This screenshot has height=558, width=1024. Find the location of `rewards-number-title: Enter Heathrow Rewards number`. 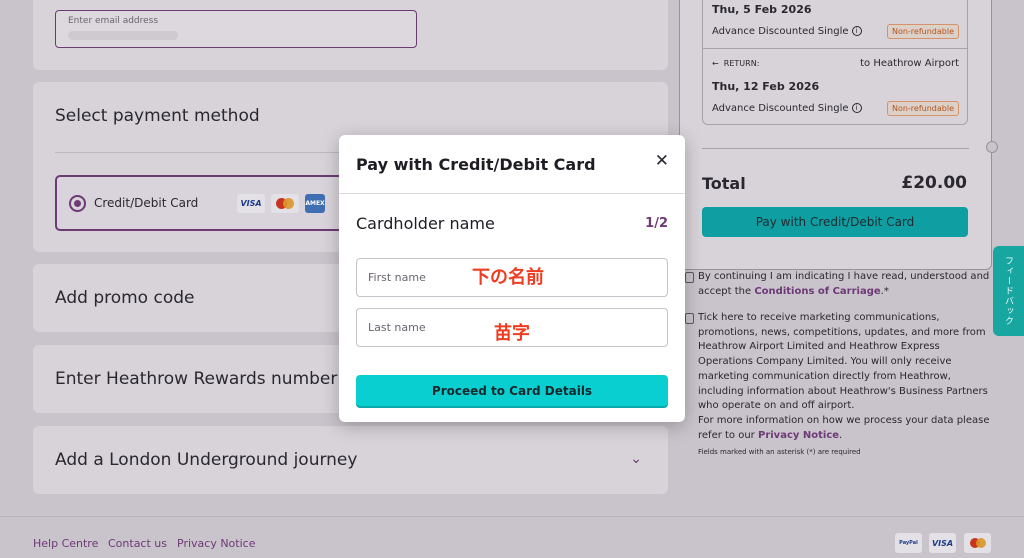

rewards-number-title: Enter Heathrow Rewards number is located at coordinates (196, 379).